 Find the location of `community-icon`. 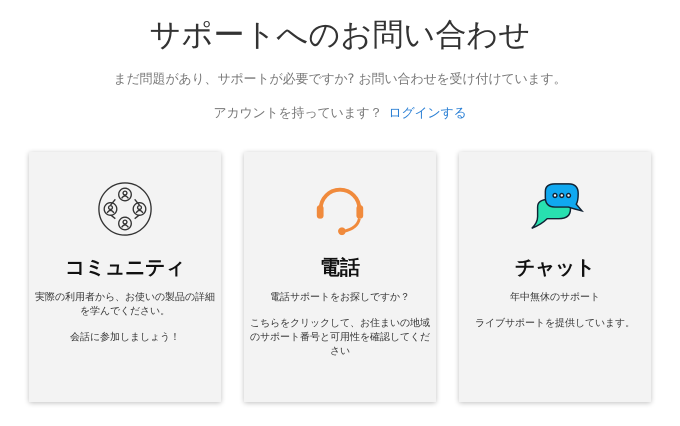

community-icon is located at coordinates (125, 209).